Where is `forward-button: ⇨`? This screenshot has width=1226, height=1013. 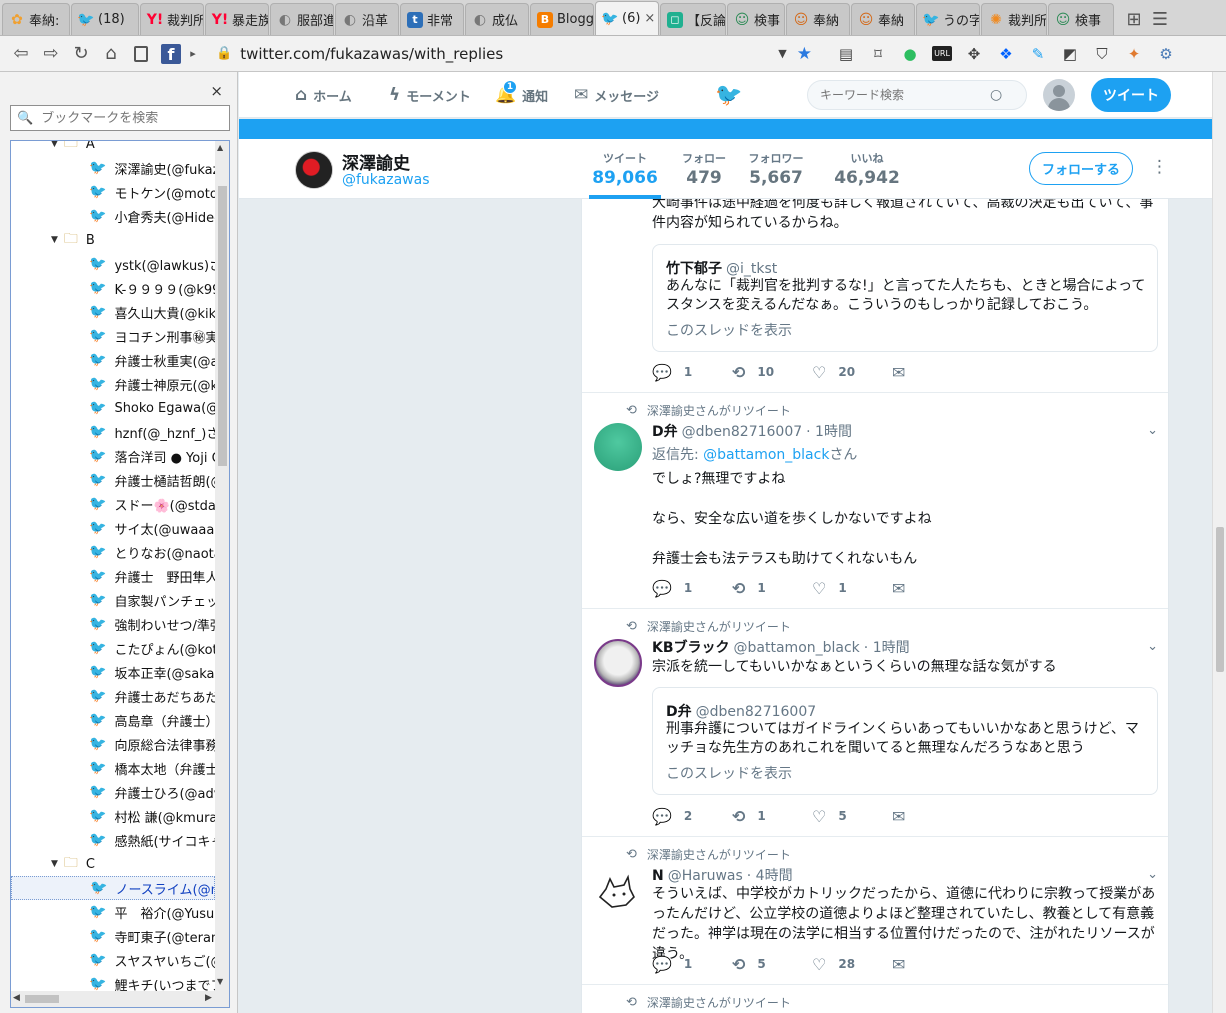
forward-button: ⇨ is located at coordinates (51, 54).